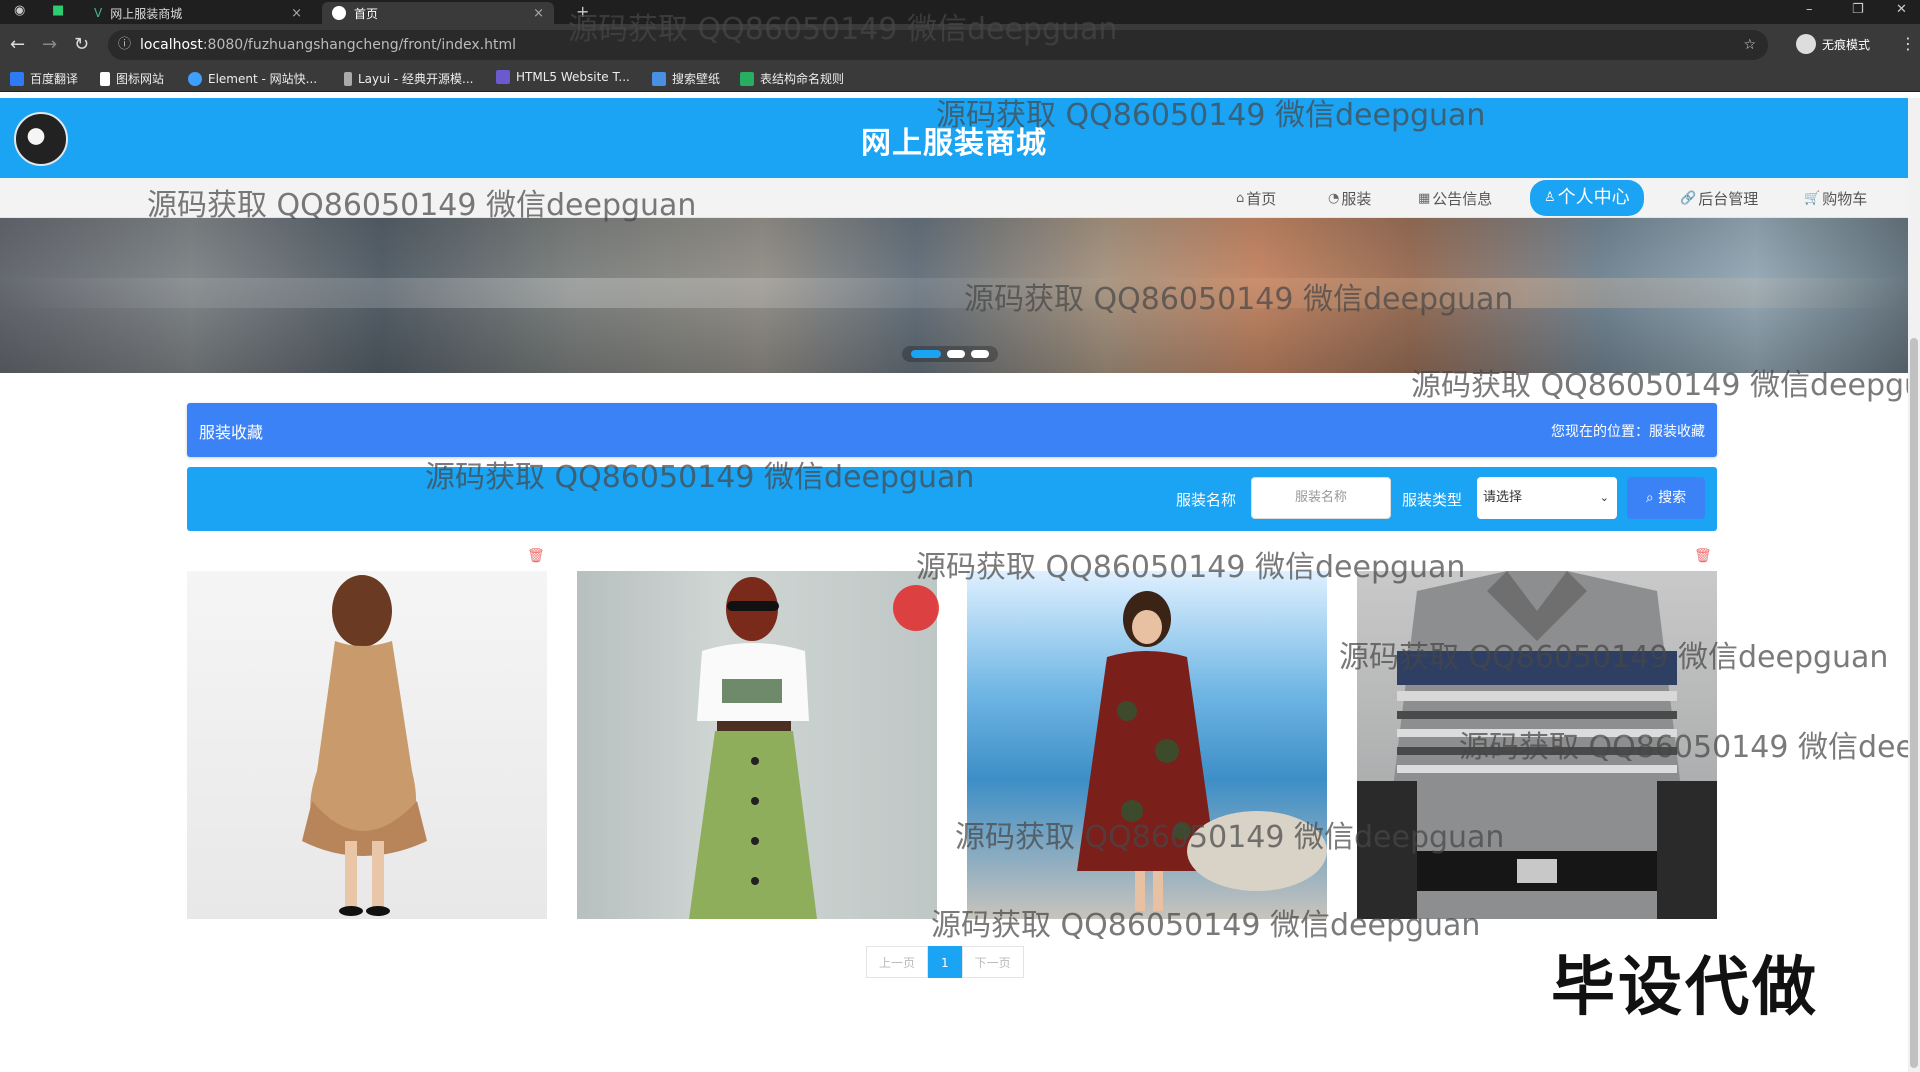 This screenshot has width=1920, height=1072. Describe the element at coordinates (1846, 44) in the screenshot. I see `incognito-label: 无痕模式` at that location.